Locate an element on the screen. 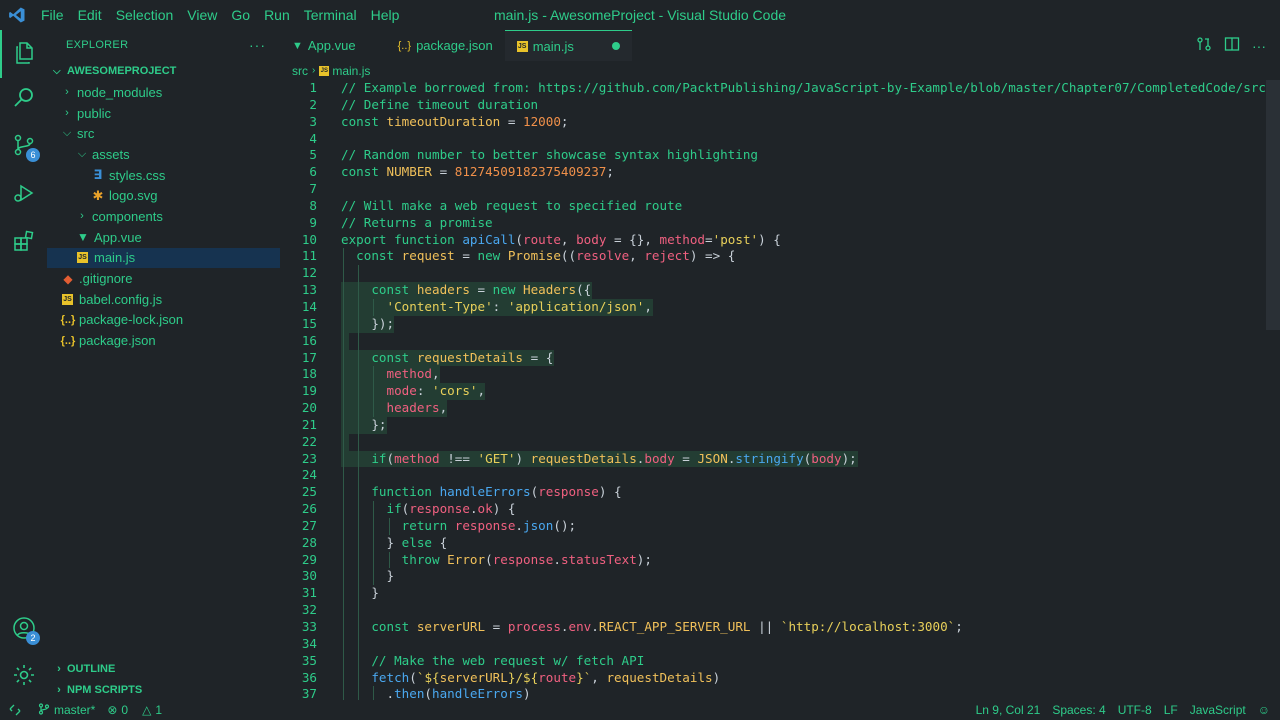 The height and width of the screenshot is (720, 1280). line-number: 2 is located at coordinates (313, 104).